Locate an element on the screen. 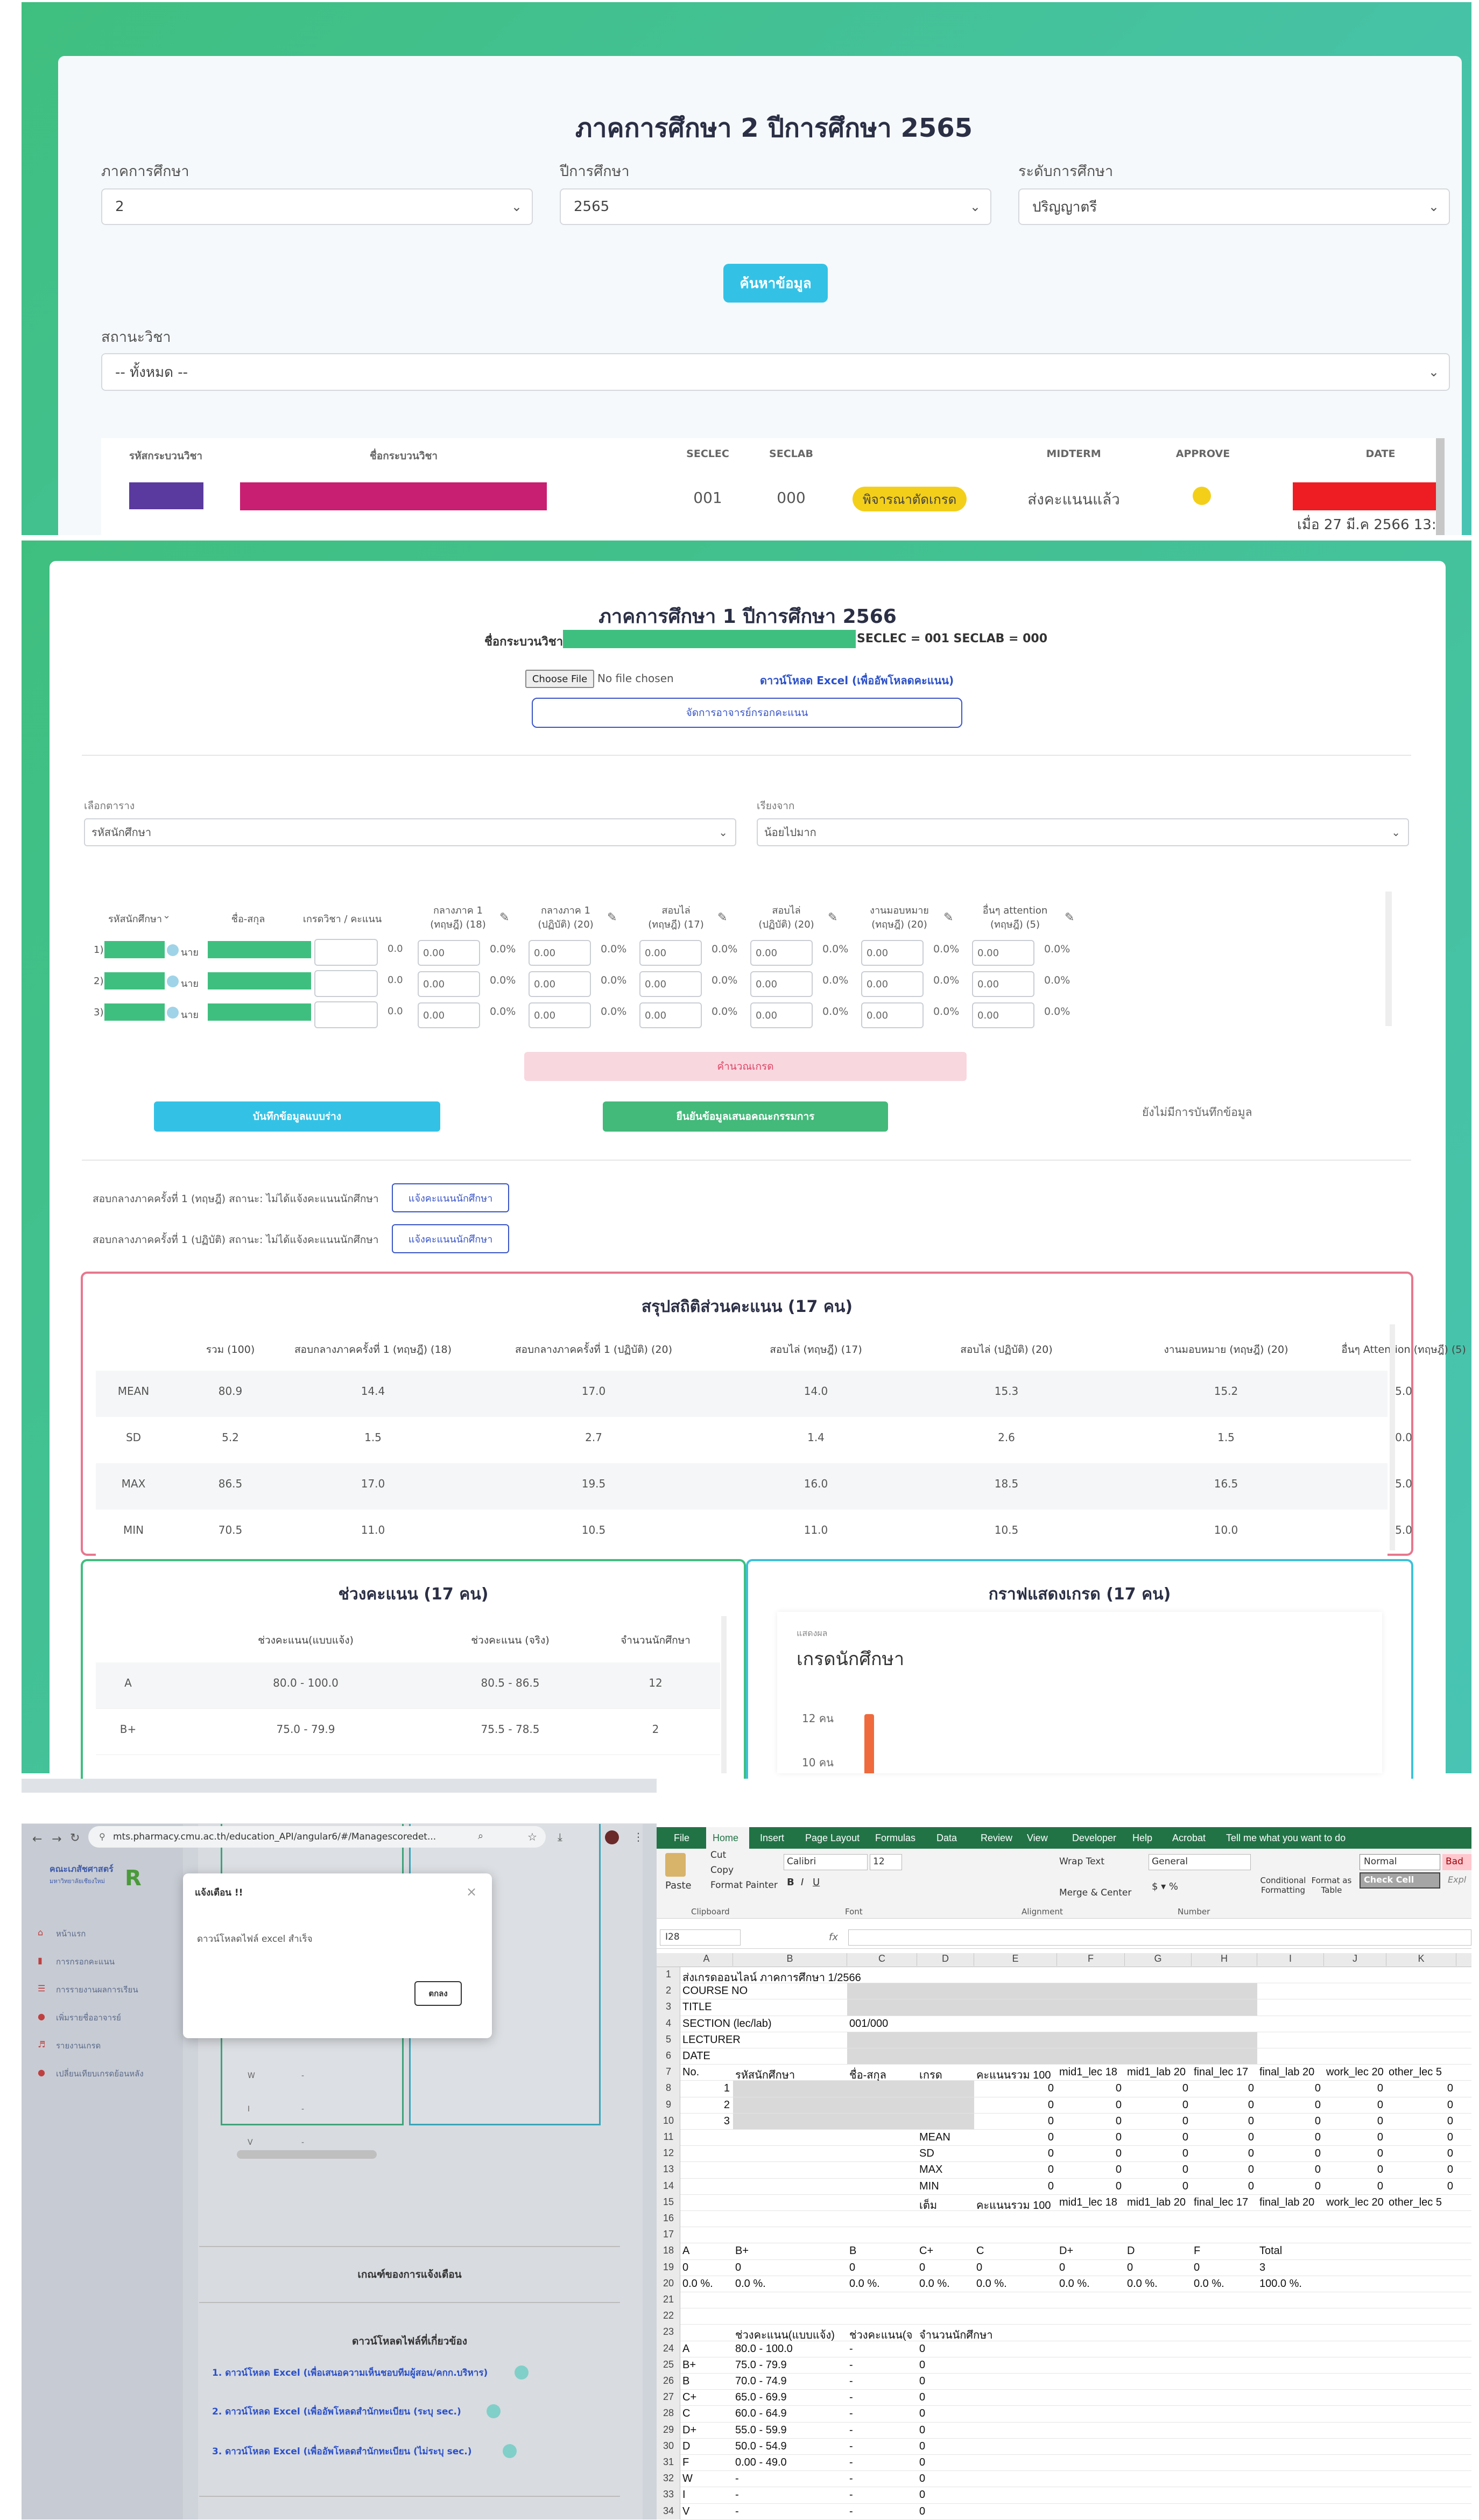  row-header: 21 is located at coordinates (669, 2300).